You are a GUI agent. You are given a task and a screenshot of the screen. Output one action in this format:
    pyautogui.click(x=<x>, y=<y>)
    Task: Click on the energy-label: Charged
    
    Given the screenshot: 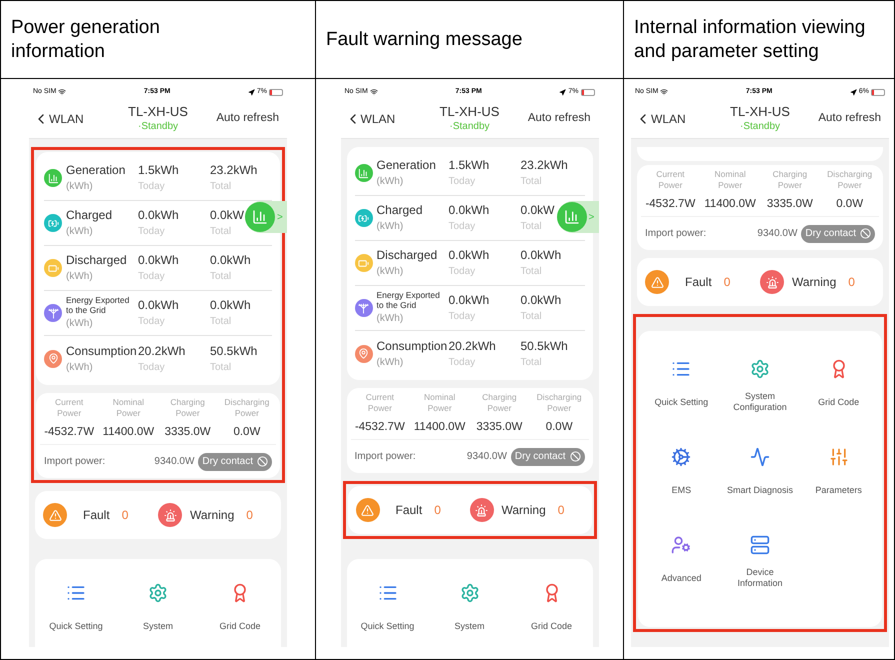 What is the action you would take?
    pyautogui.click(x=400, y=210)
    